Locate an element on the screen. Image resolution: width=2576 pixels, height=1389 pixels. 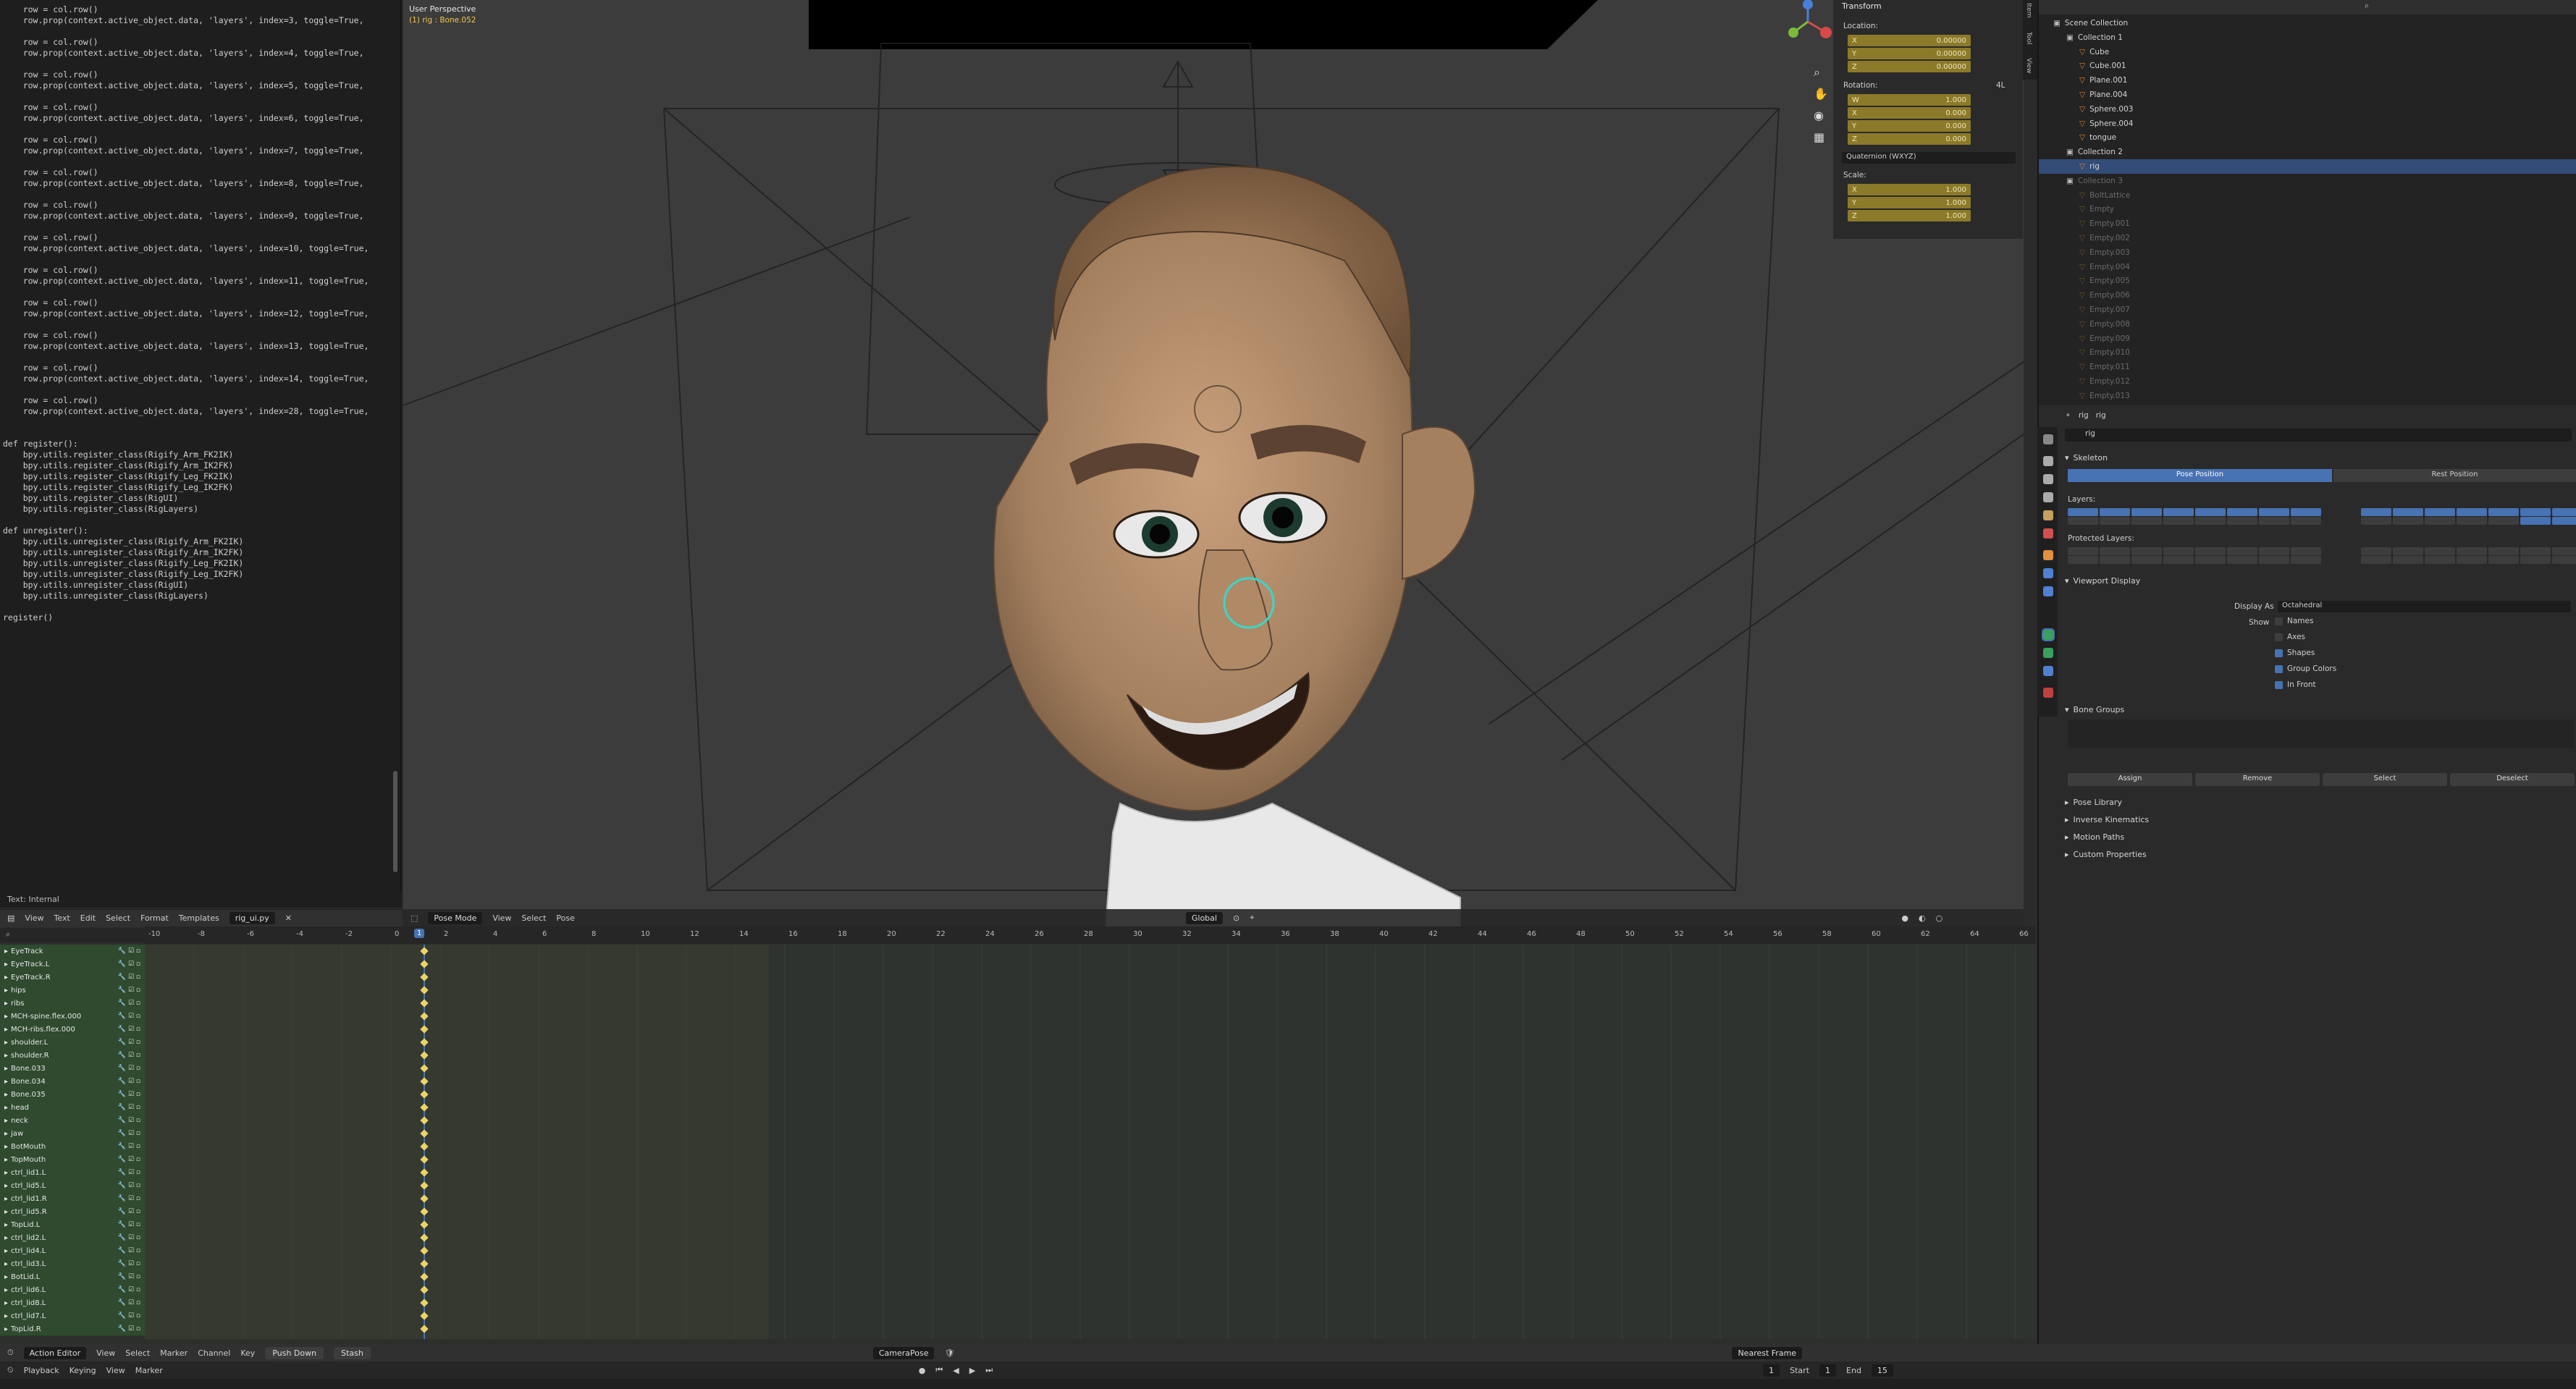
editor-type-icon: ▤ is located at coordinates (10, 918).